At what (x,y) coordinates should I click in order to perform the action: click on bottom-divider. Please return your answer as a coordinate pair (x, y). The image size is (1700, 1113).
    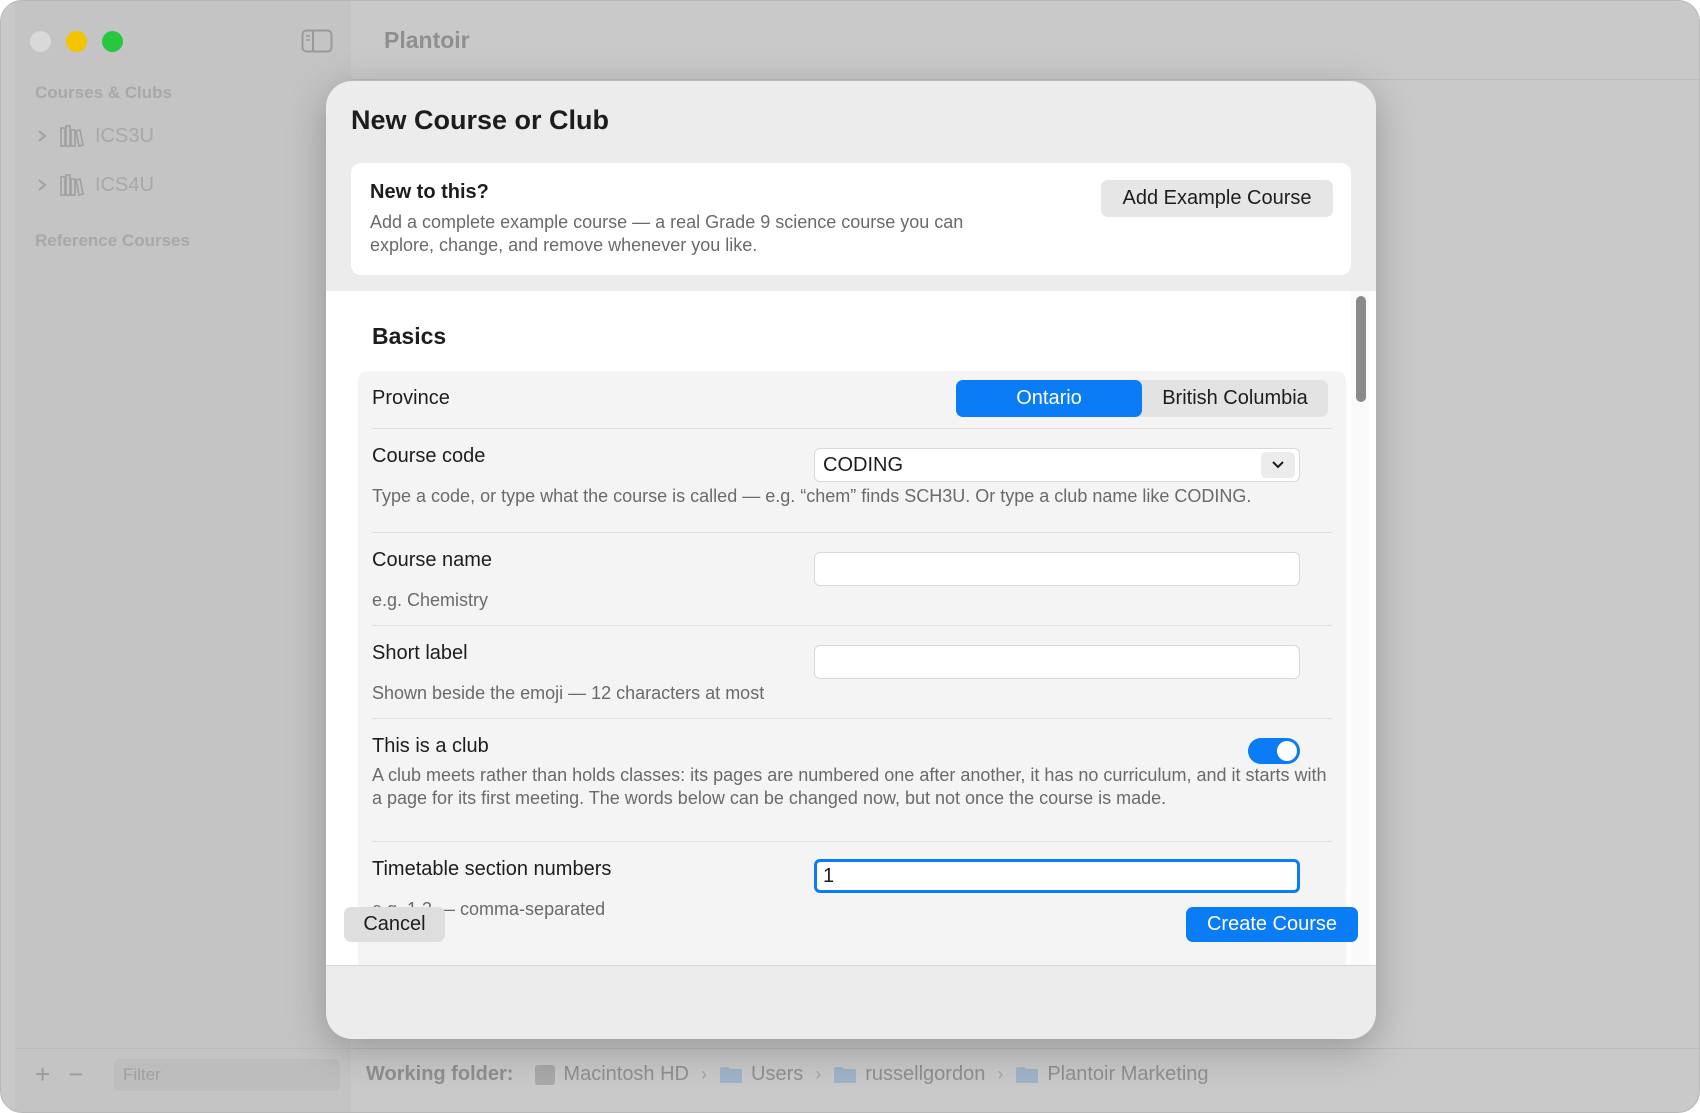
    Looking at the image, I should click on (857, 1048).